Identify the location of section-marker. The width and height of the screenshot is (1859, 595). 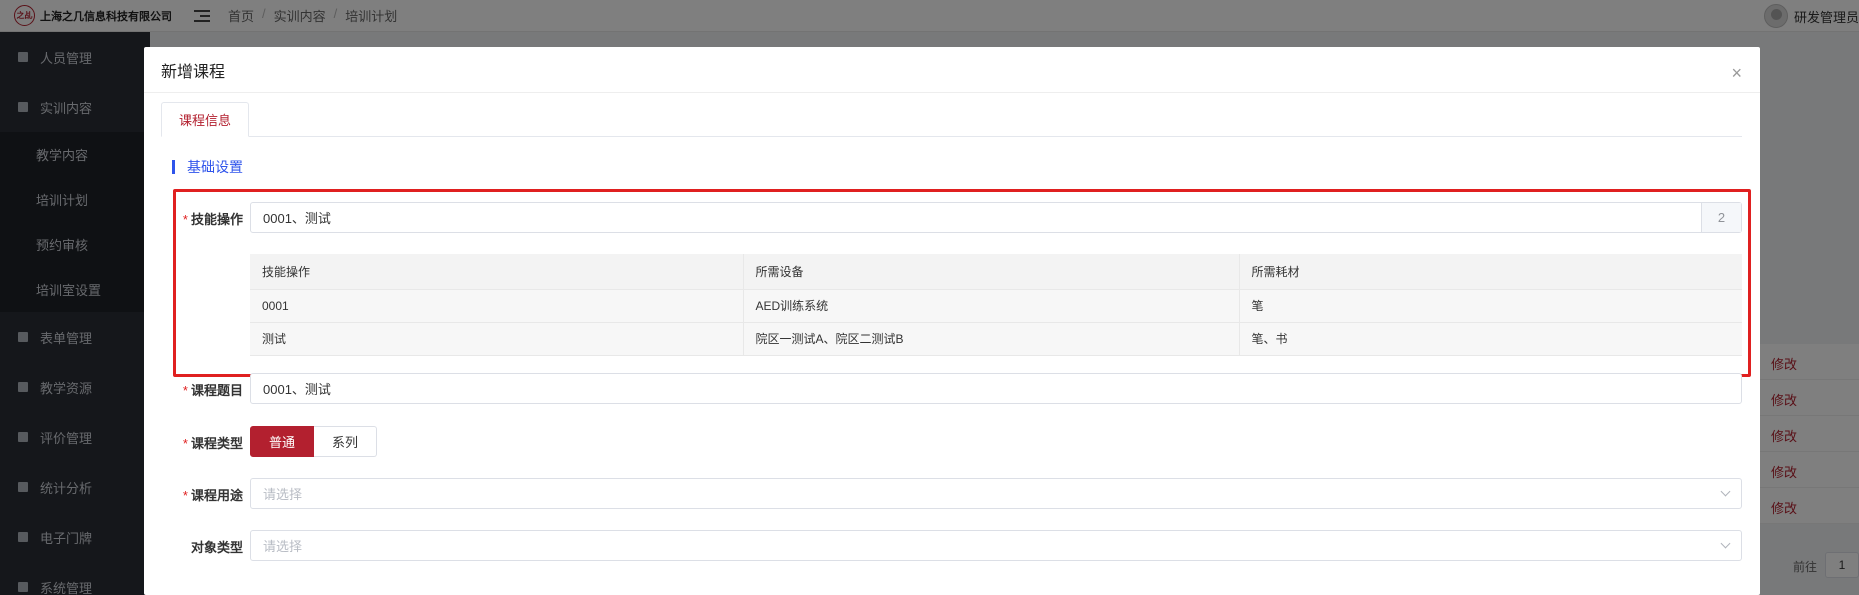
(173, 167).